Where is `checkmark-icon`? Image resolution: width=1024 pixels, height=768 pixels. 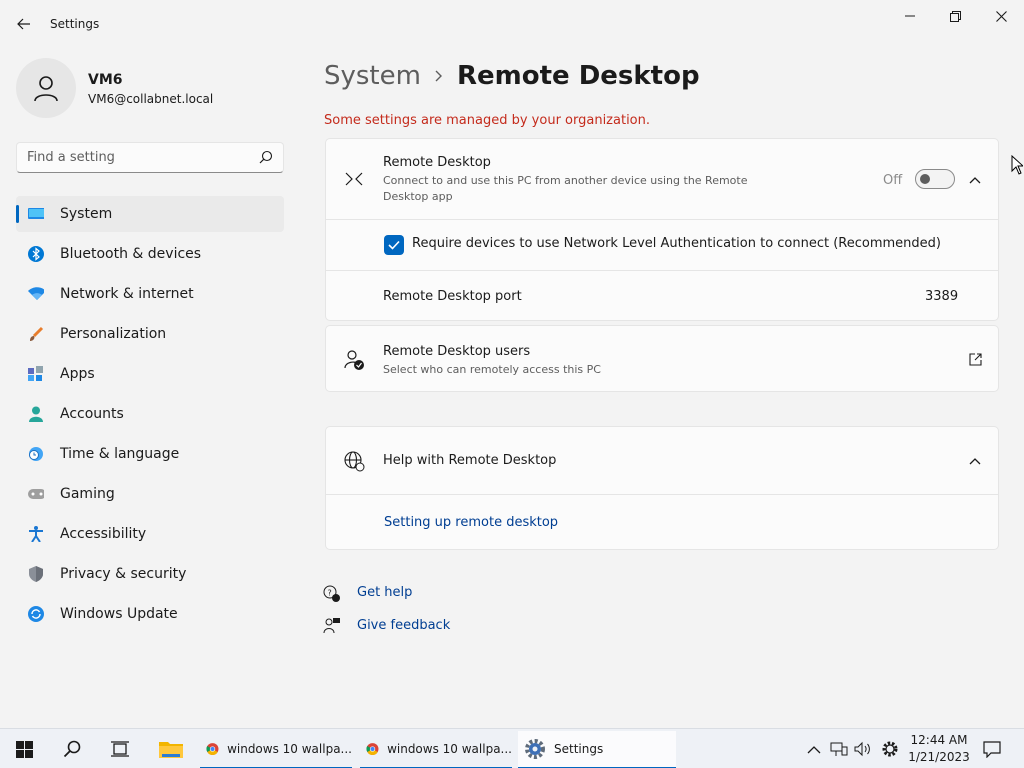 checkmark-icon is located at coordinates (394, 245).